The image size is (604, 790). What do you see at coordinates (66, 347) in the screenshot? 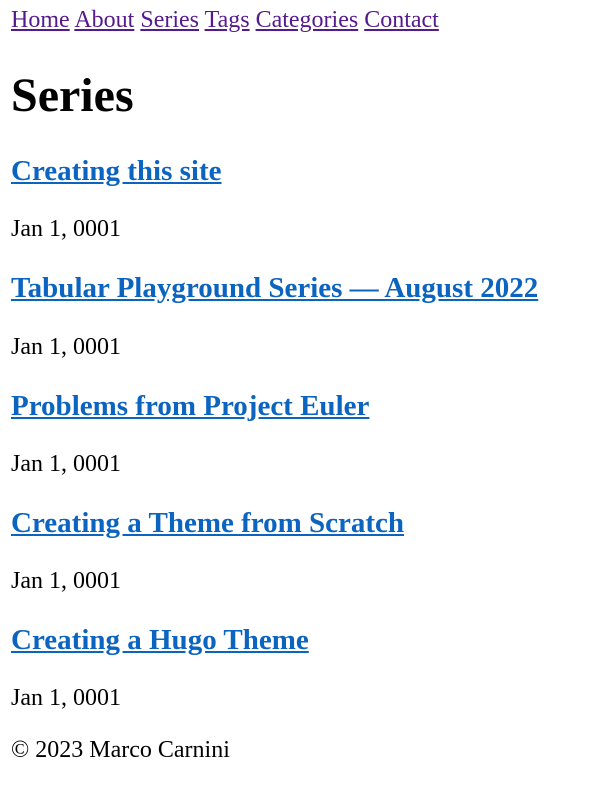
I see `post-date-1: Jan 1, 0001` at bounding box center [66, 347].